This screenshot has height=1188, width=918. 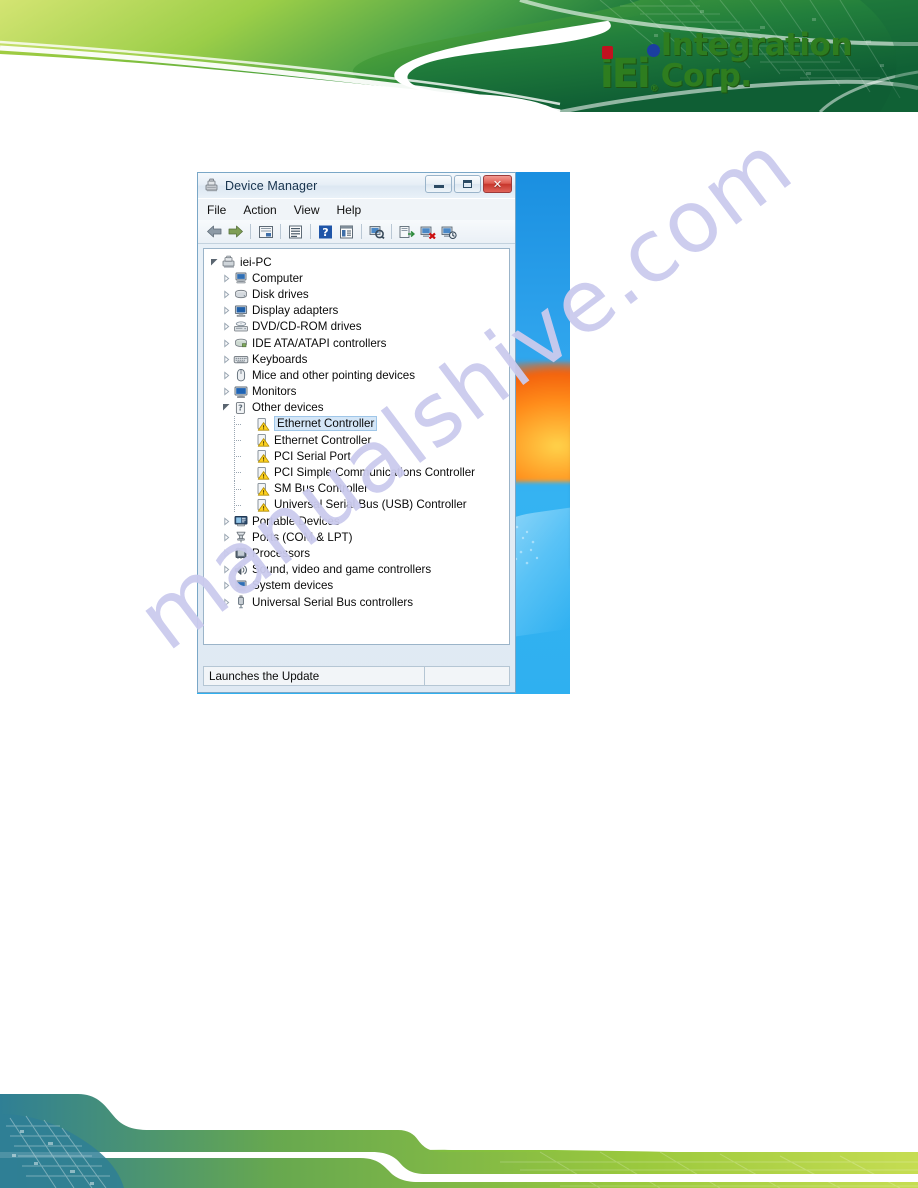 I want to click on device-manager-icon, so click(x=211, y=185).